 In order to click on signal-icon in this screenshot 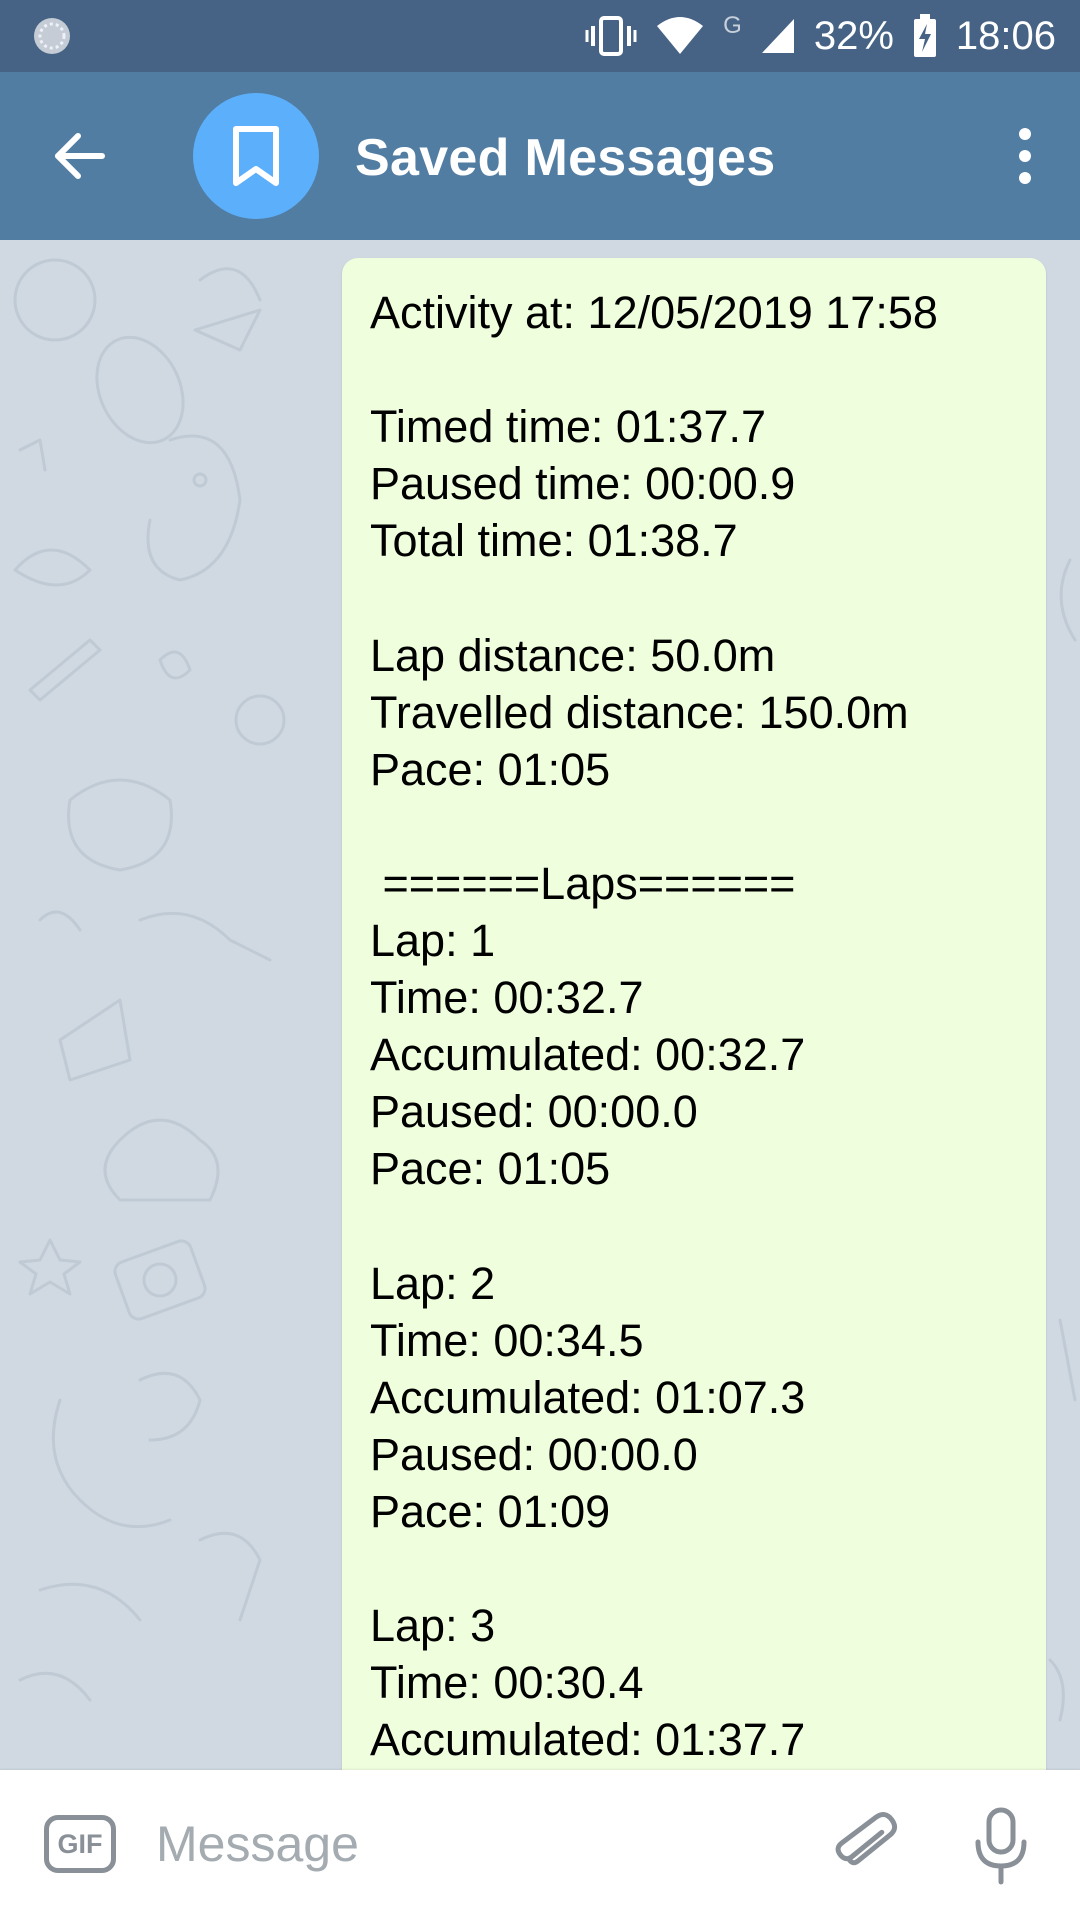, I will do `click(778, 36)`.